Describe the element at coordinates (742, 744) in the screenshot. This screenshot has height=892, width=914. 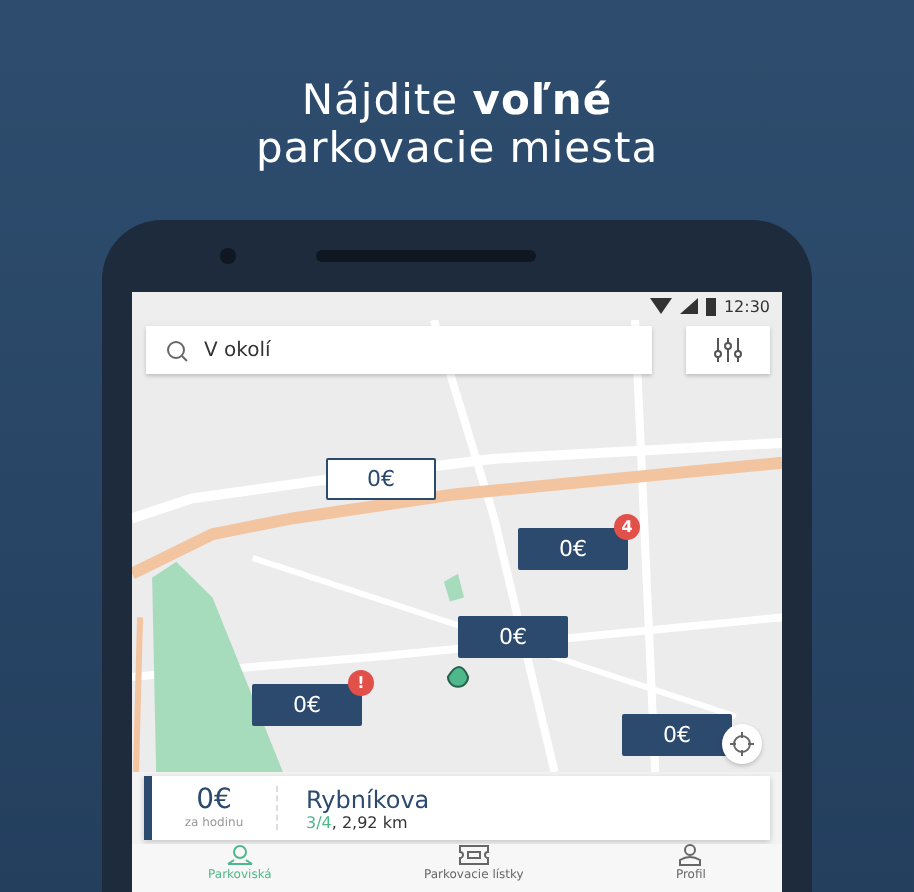
I see `crosshair-icon` at that location.